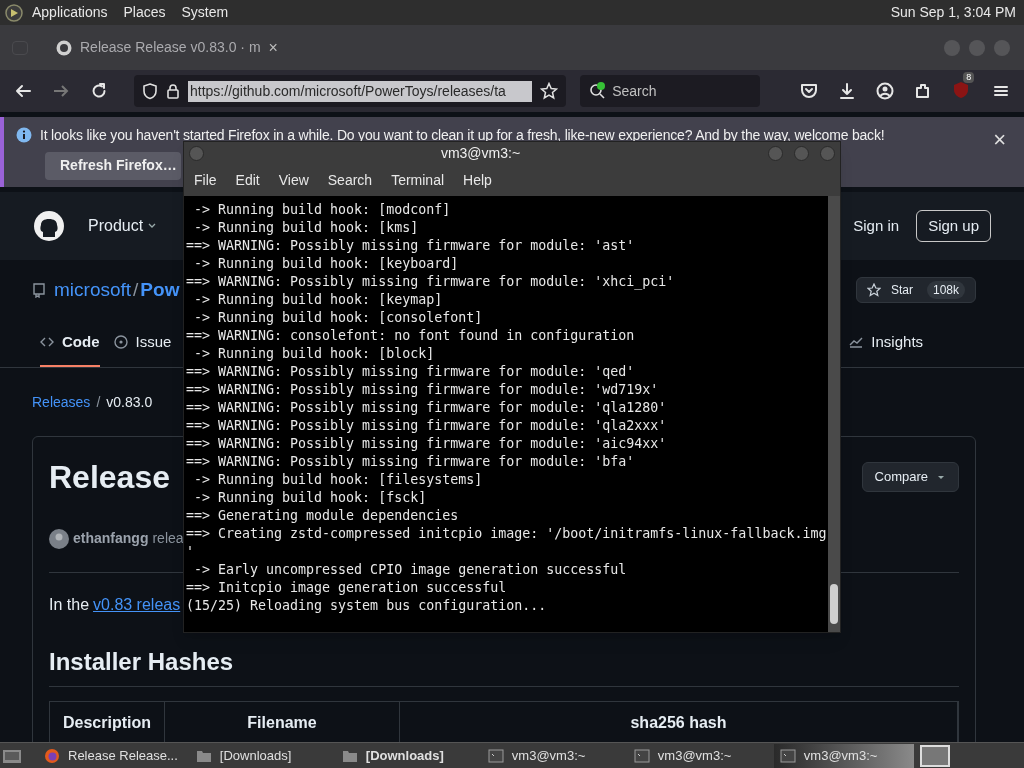 The height and width of the screenshot is (768, 1024). Describe the element at coordinates (293, 180) in the screenshot. I see `menu-item: View` at that location.